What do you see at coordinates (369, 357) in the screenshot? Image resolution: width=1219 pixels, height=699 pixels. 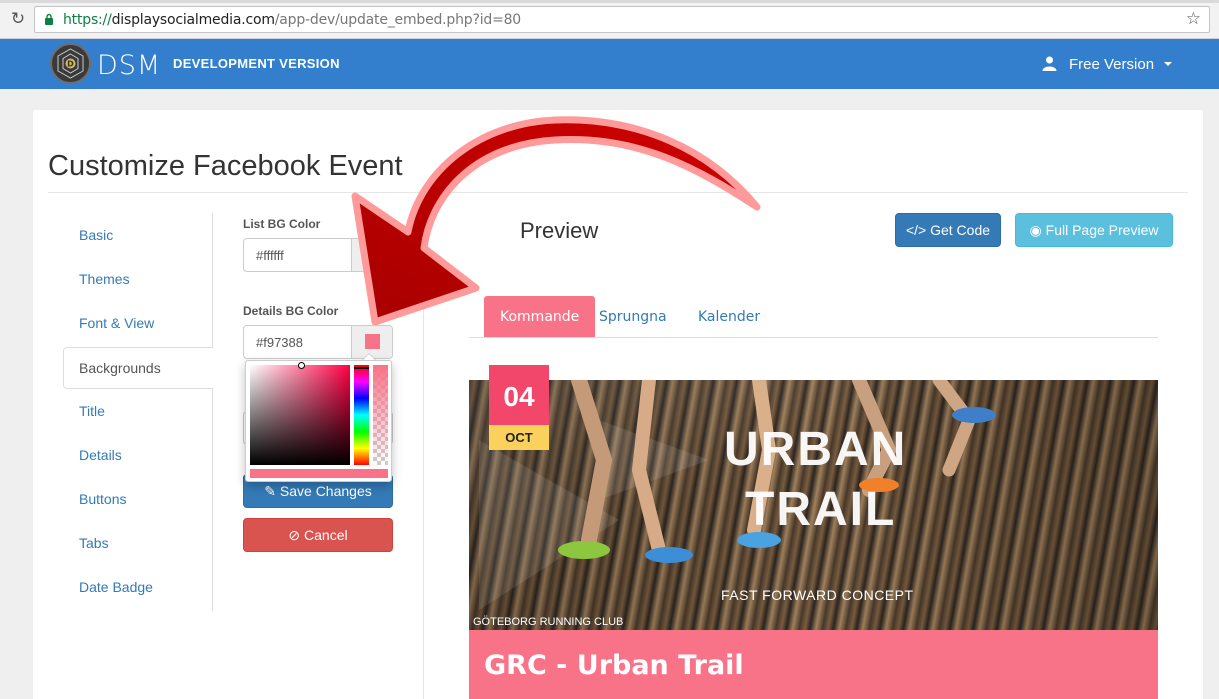 I see `picker-arrow-inner` at bounding box center [369, 357].